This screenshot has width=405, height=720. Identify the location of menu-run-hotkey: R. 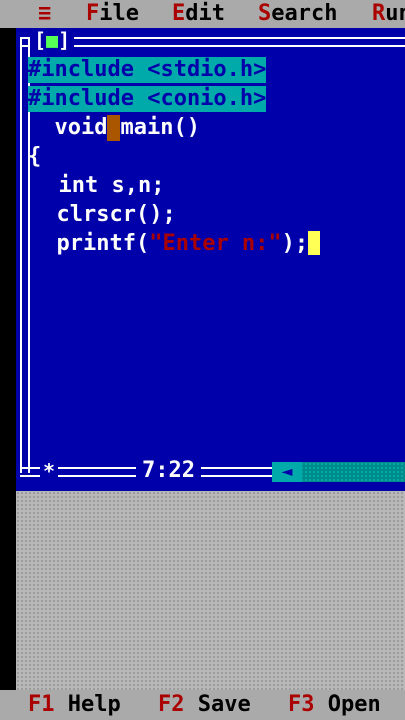
(379, 13).